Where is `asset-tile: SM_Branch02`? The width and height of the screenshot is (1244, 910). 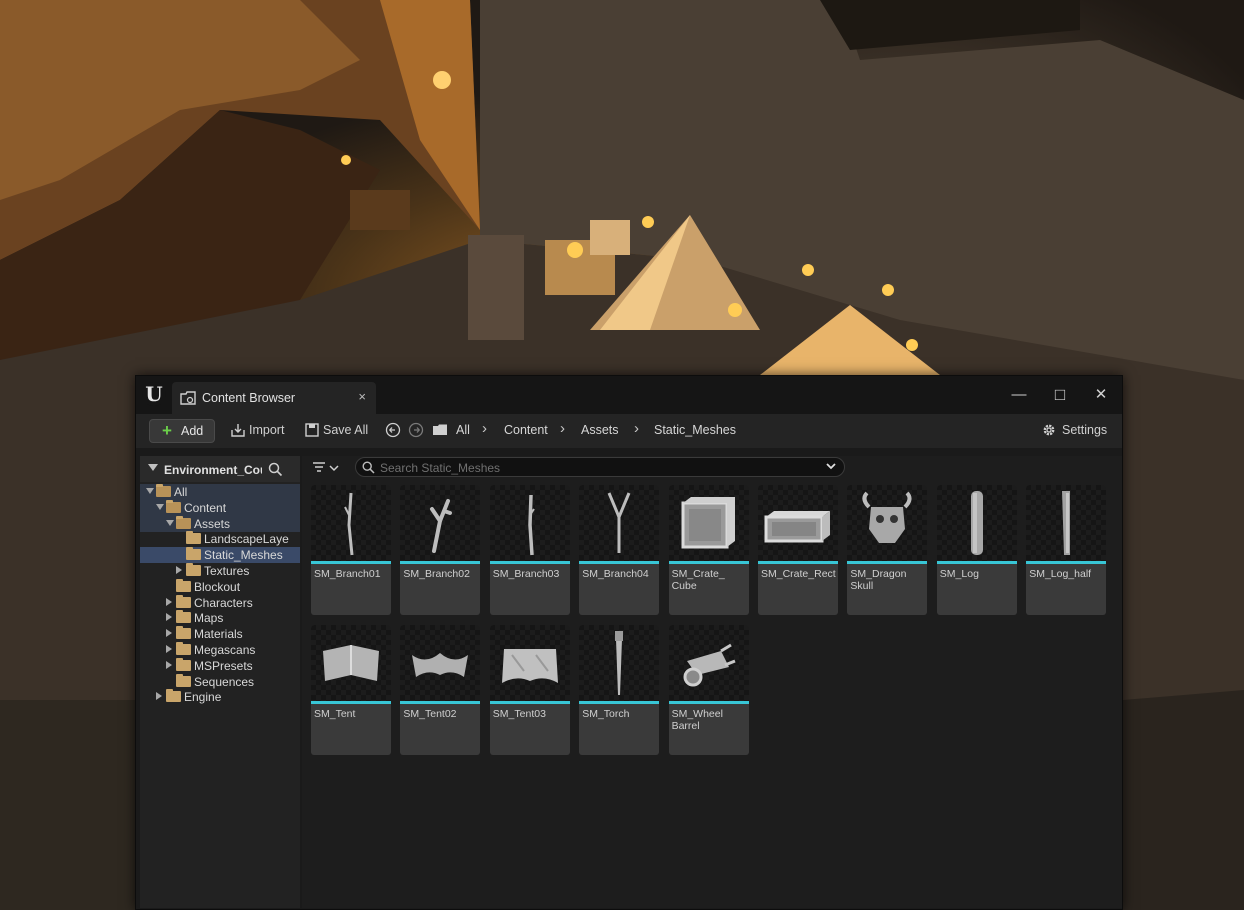 asset-tile: SM_Branch02 is located at coordinates (440, 550).